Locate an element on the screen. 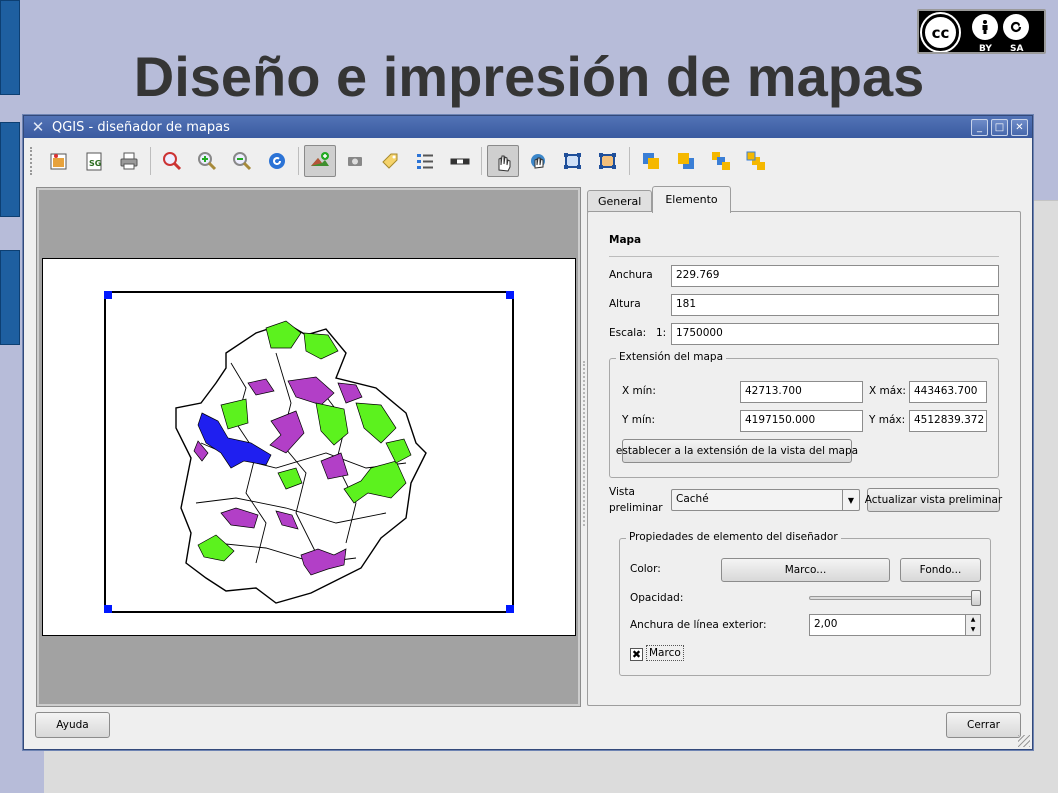  splitter-handle is located at coordinates (584, 443).